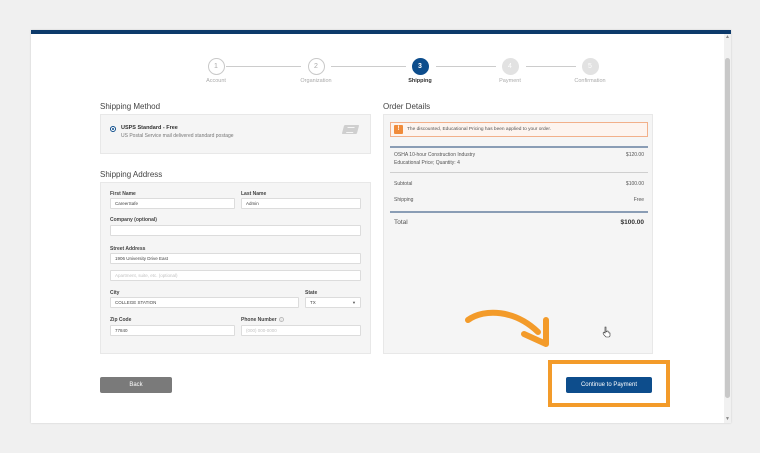  I want to click on step-number: 1, so click(216, 66).